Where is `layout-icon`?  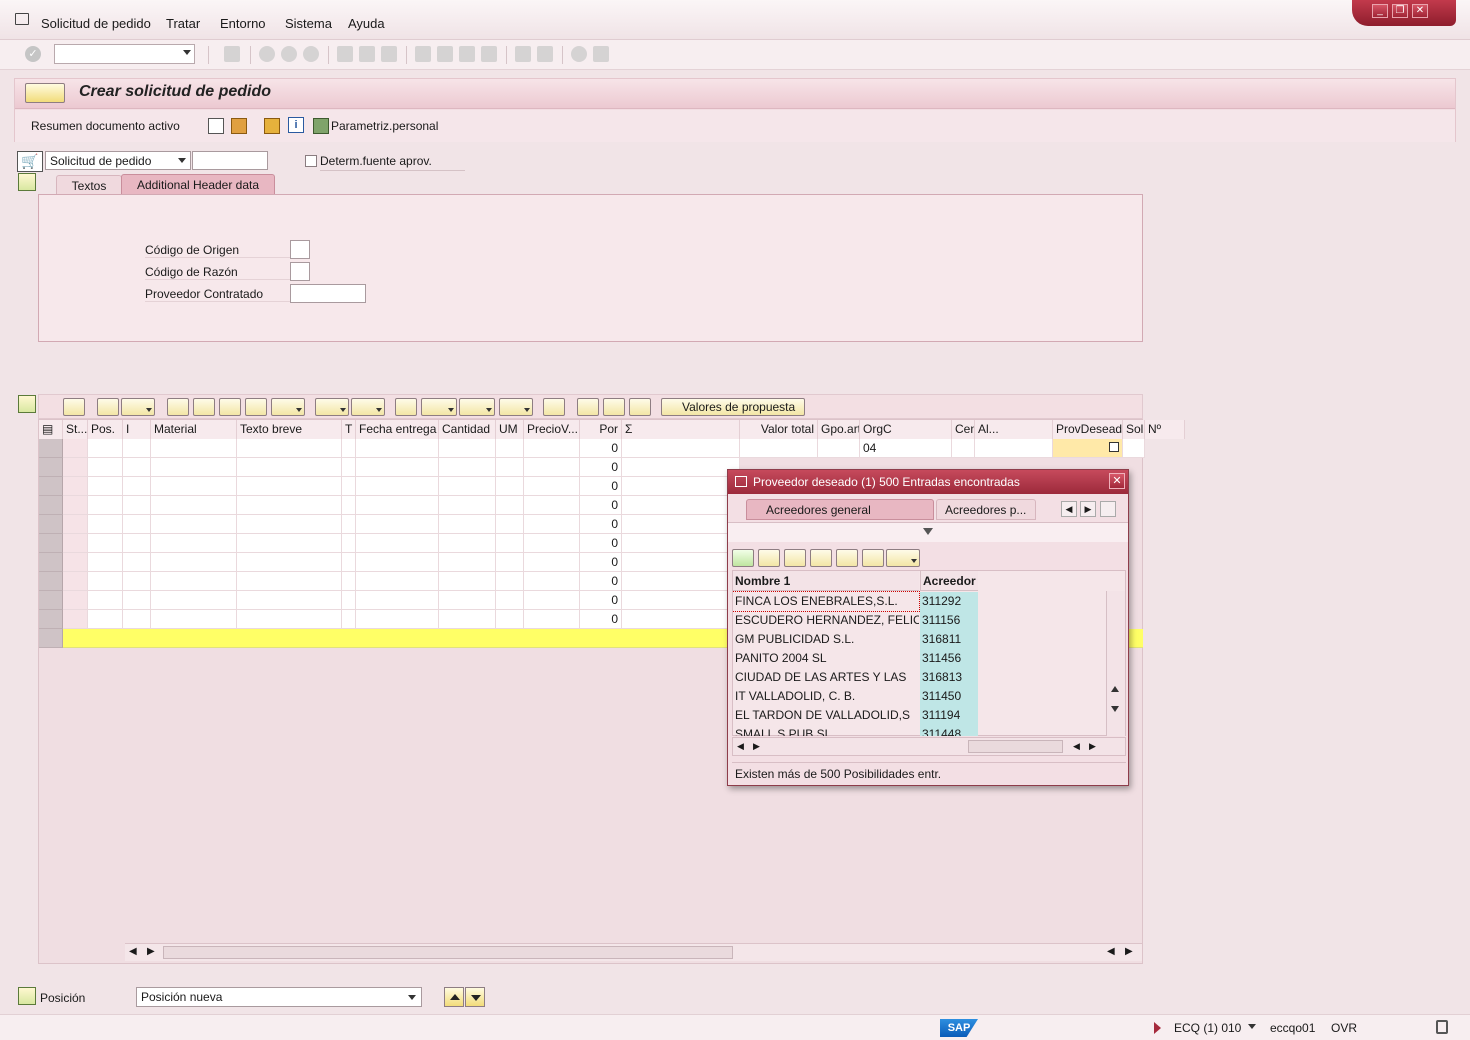 layout-icon is located at coordinates (516, 407).